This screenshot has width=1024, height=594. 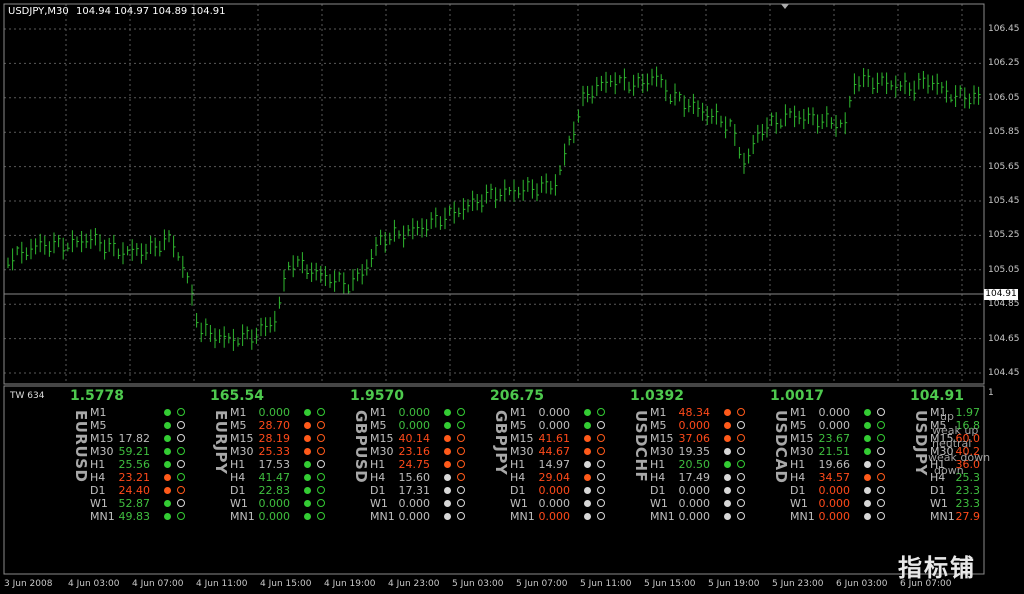 I want to click on timeframe-row: H1 17.53, so click(x=289, y=464).